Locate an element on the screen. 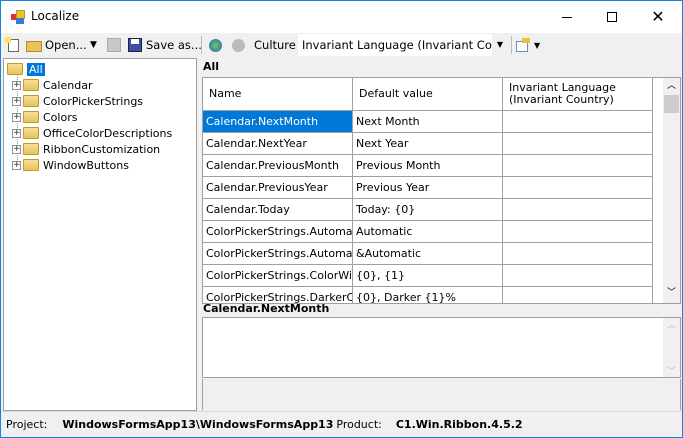 Image resolution: width=683 pixels, height=438 pixels. section-label: All is located at coordinates (211, 66).